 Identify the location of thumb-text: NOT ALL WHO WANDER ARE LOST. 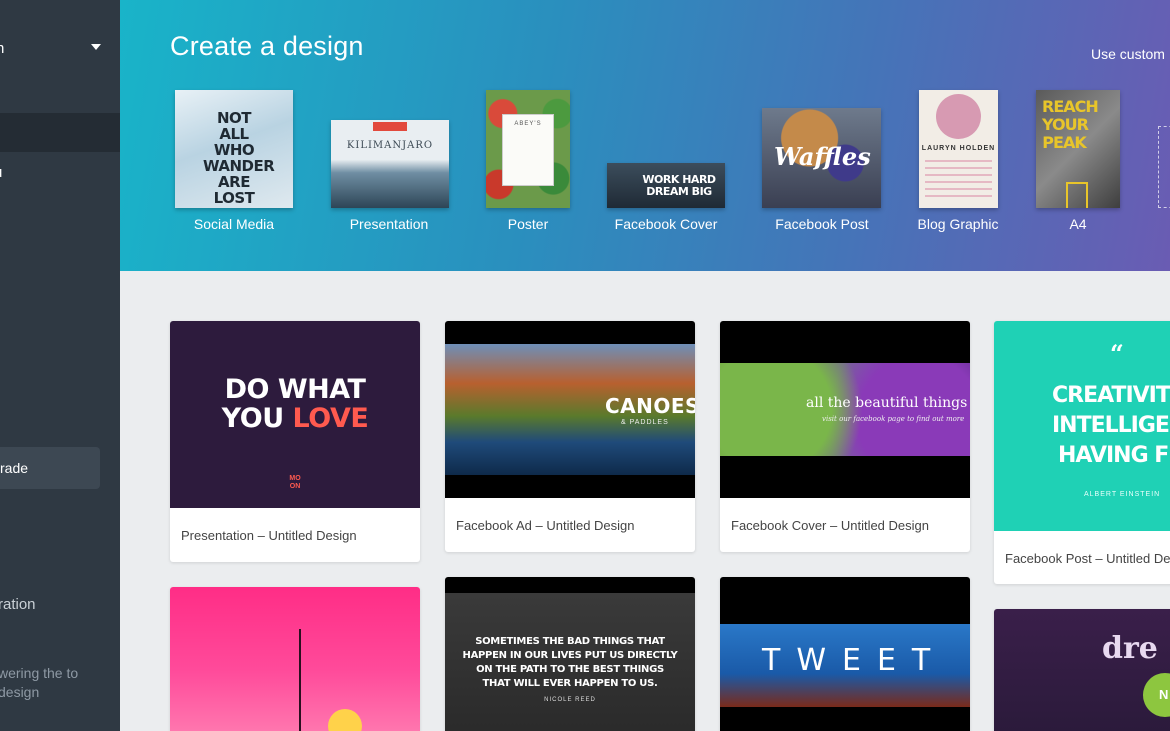
(239, 158).